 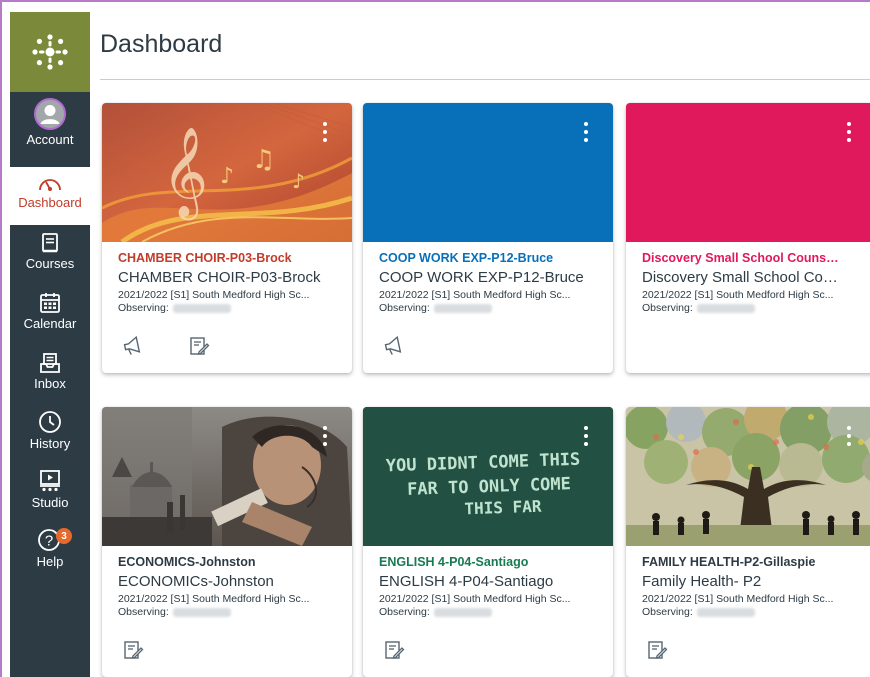 I want to click on dashboard-gauge-icon, so click(x=50, y=185).